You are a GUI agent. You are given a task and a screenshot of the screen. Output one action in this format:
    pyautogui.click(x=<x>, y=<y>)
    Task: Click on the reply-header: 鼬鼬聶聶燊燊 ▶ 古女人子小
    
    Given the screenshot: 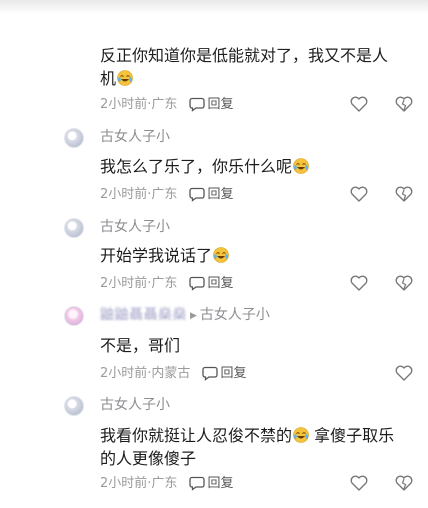 What is the action you would take?
    pyautogui.click(x=185, y=315)
    